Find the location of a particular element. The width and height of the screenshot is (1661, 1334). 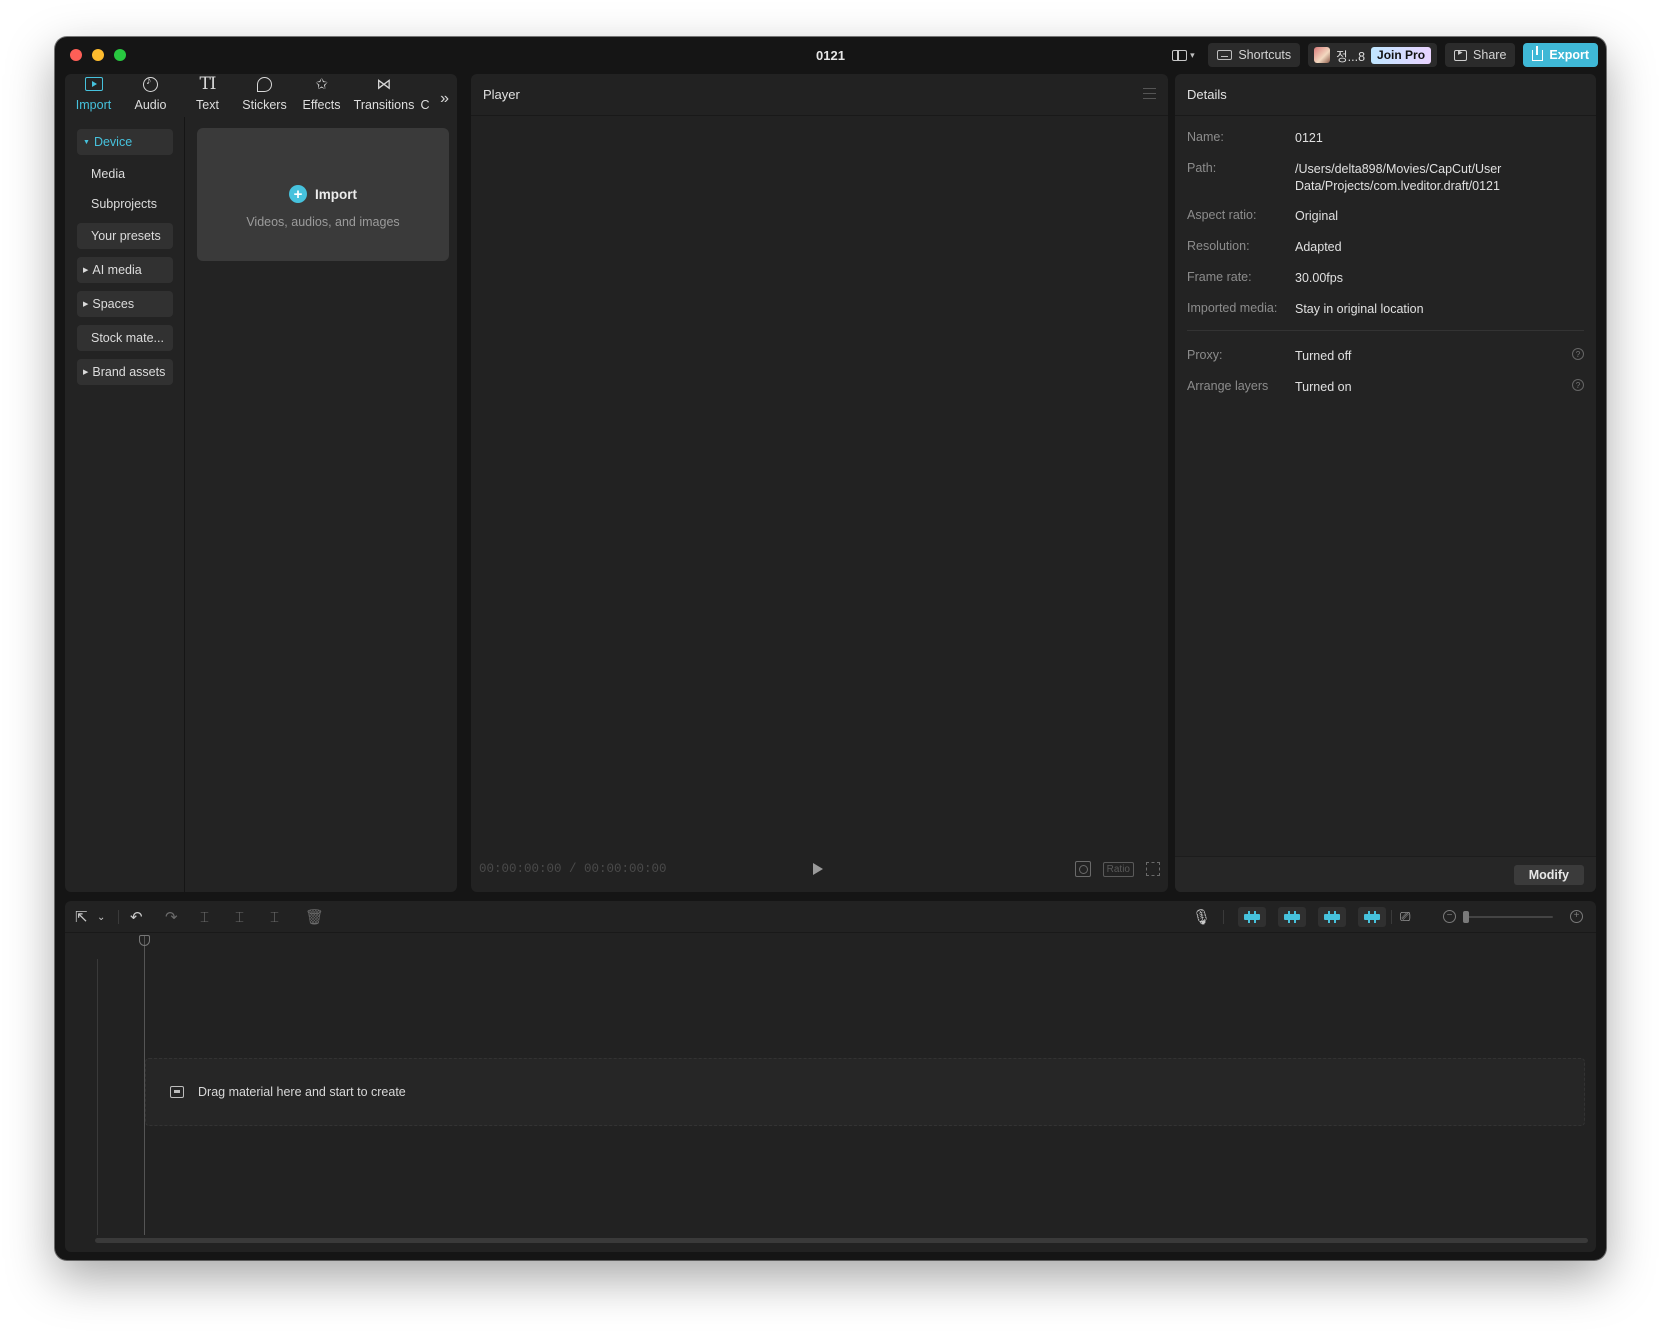

ratio-button: Ratio is located at coordinates (1118, 869).